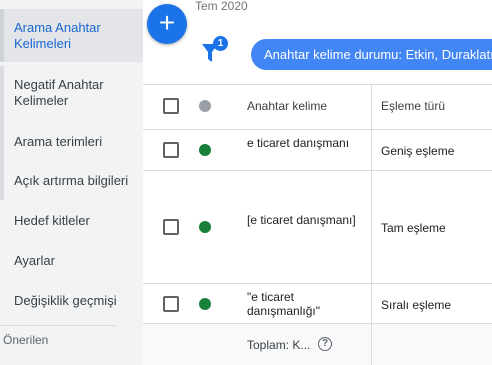 The height and width of the screenshot is (365, 492). What do you see at coordinates (25, 340) in the screenshot?
I see `sidebar-section-recommendations: Önerilen` at bounding box center [25, 340].